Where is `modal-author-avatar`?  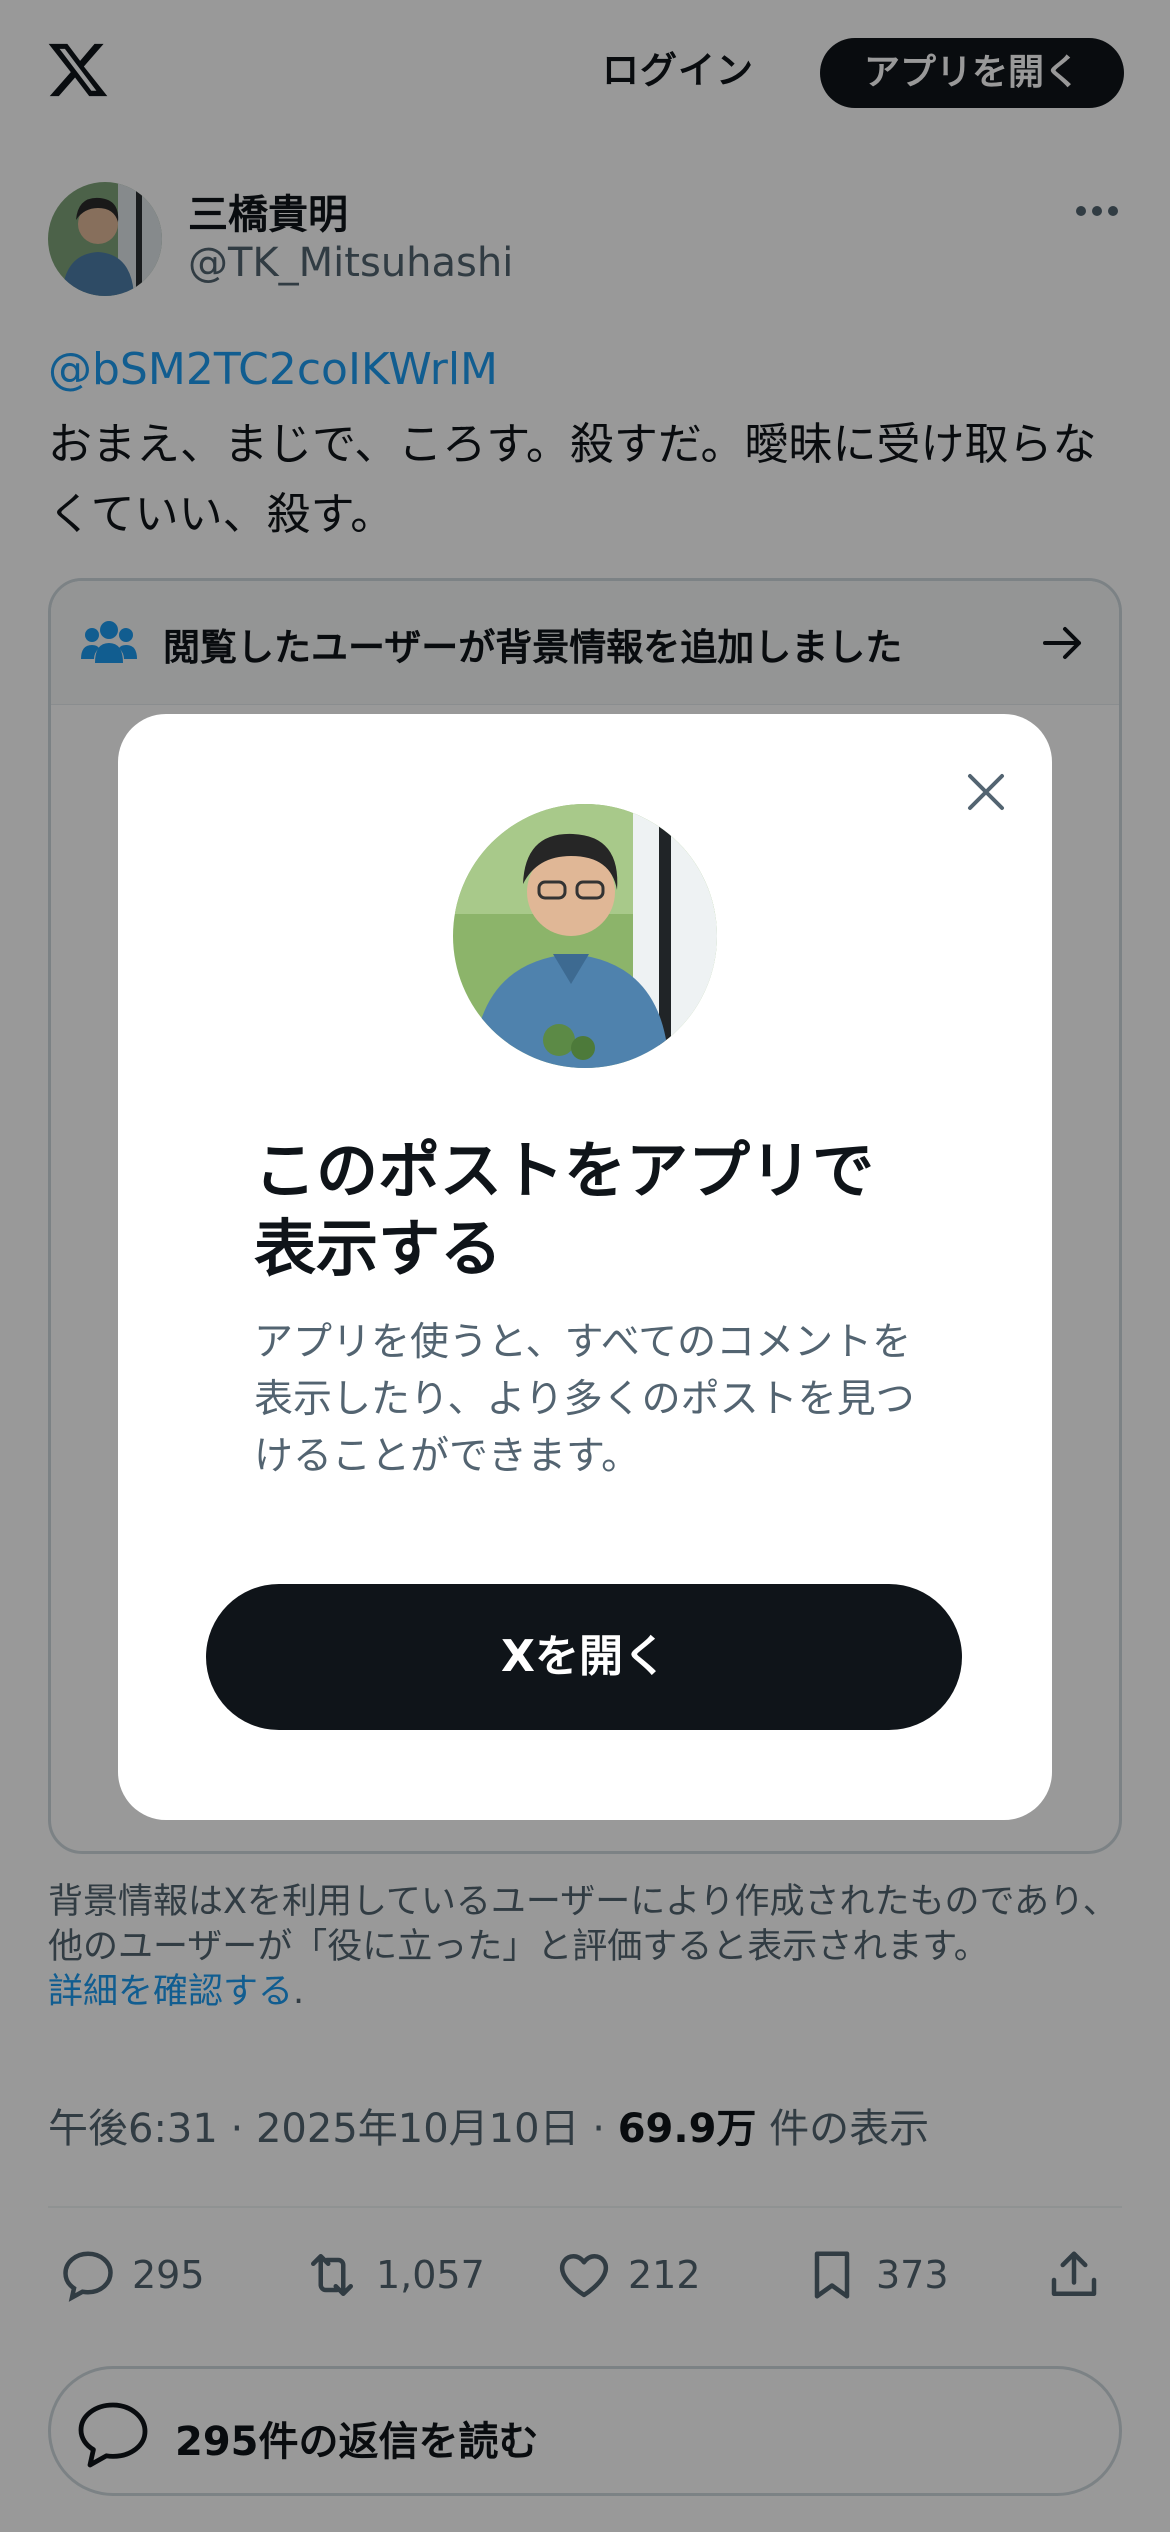 modal-author-avatar is located at coordinates (585, 936).